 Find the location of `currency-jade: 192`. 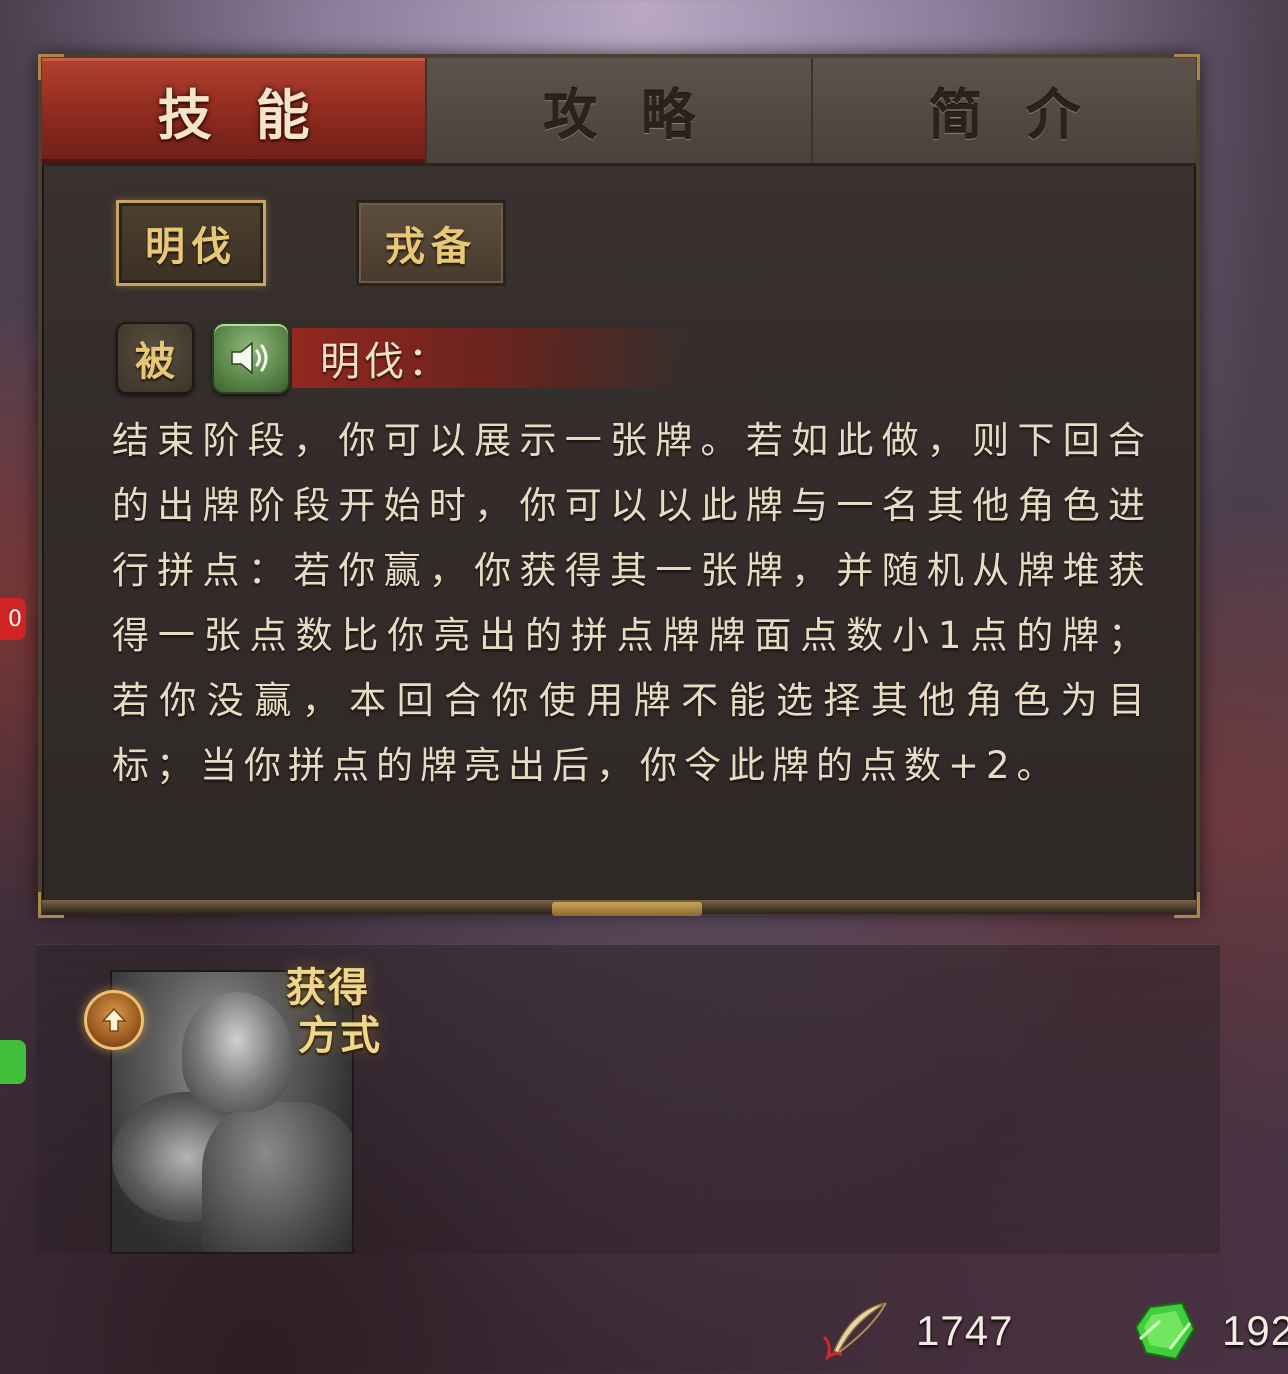

currency-jade: 192 is located at coordinates (1209, 1331).